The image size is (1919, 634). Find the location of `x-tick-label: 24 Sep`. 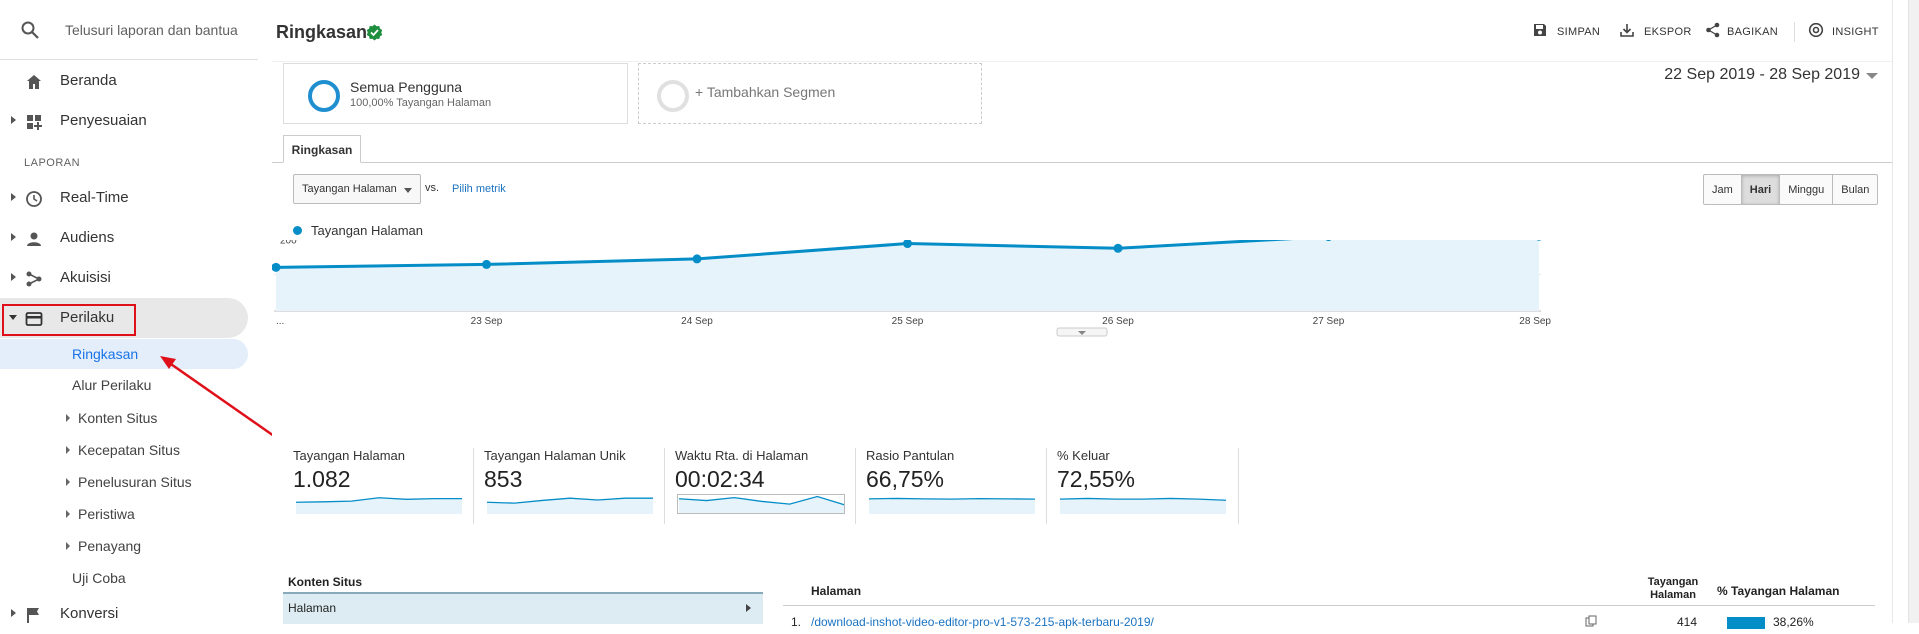

x-tick-label: 24 Sep is located at coordinates (697, 321).